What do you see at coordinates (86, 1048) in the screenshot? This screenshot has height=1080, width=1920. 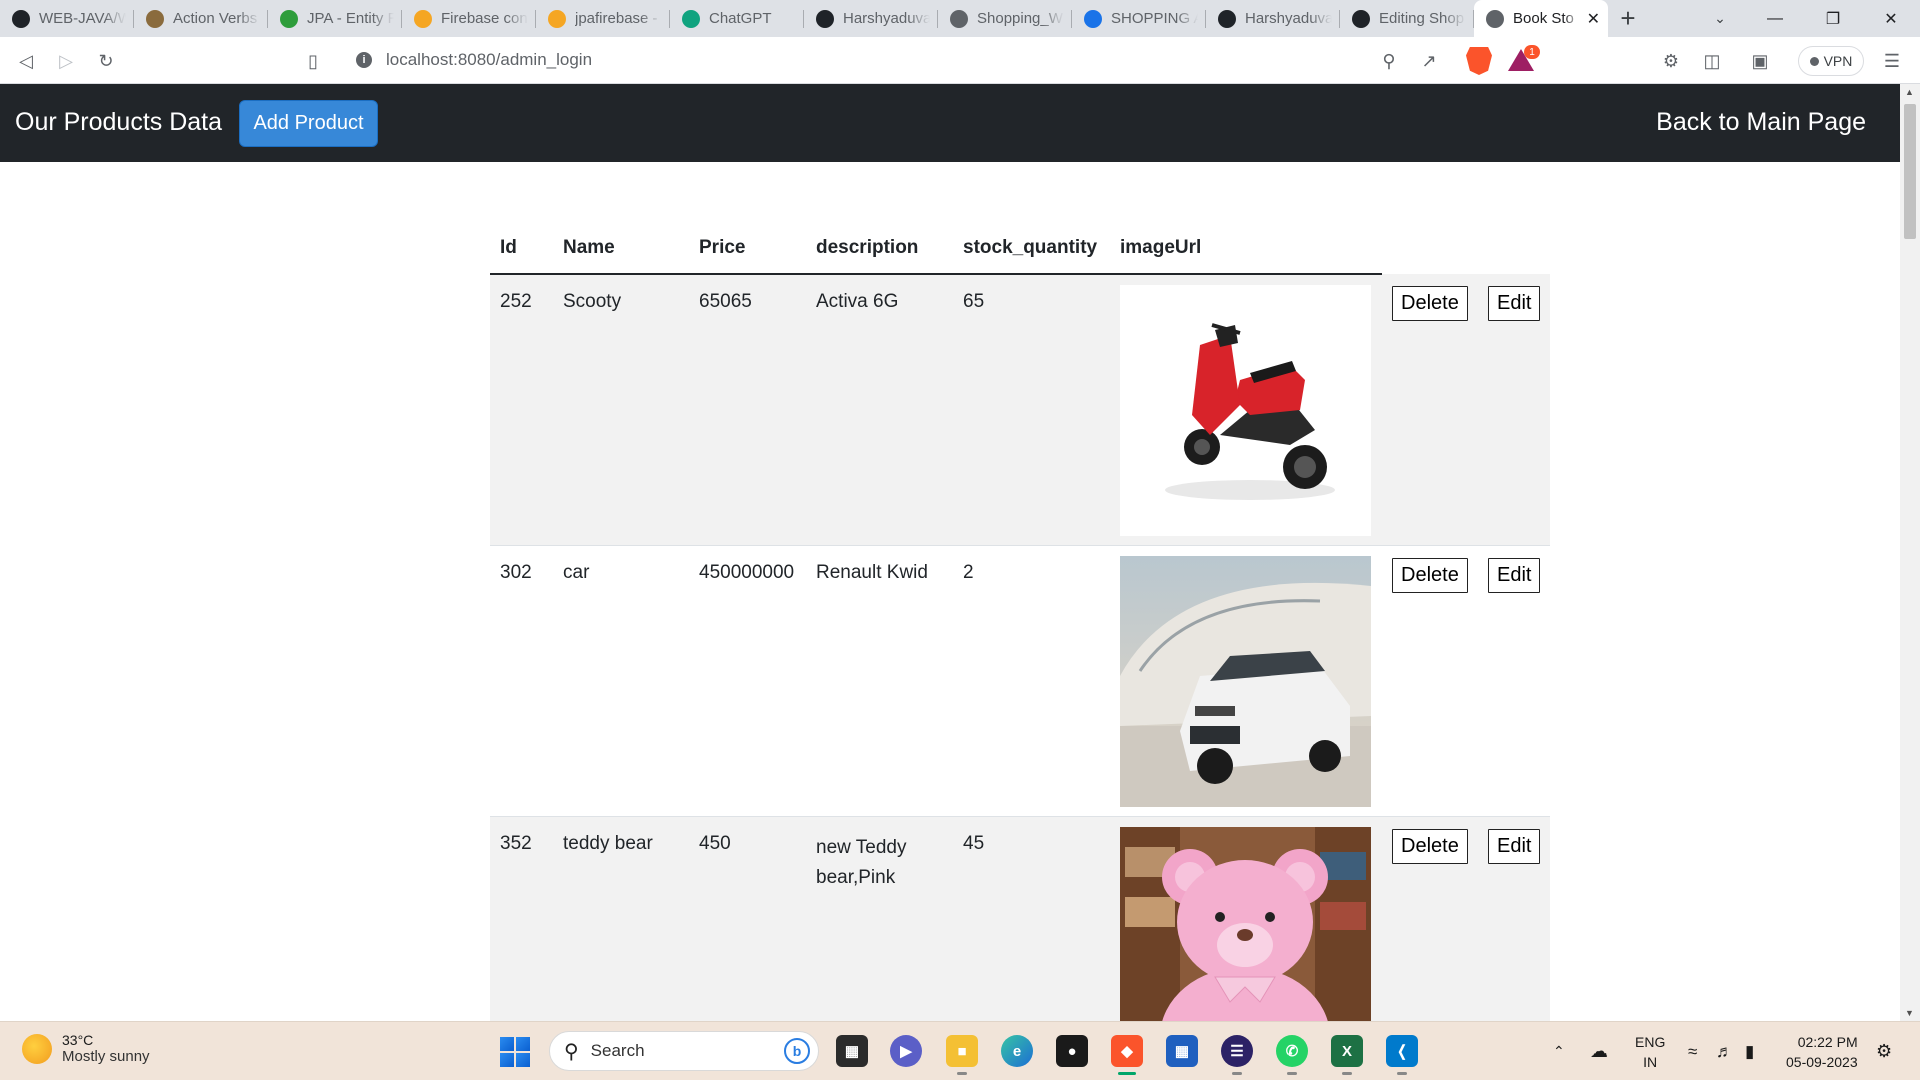 I see `weather-widget: 33°C Mostly sunny` at bounding box center [86, 1048].